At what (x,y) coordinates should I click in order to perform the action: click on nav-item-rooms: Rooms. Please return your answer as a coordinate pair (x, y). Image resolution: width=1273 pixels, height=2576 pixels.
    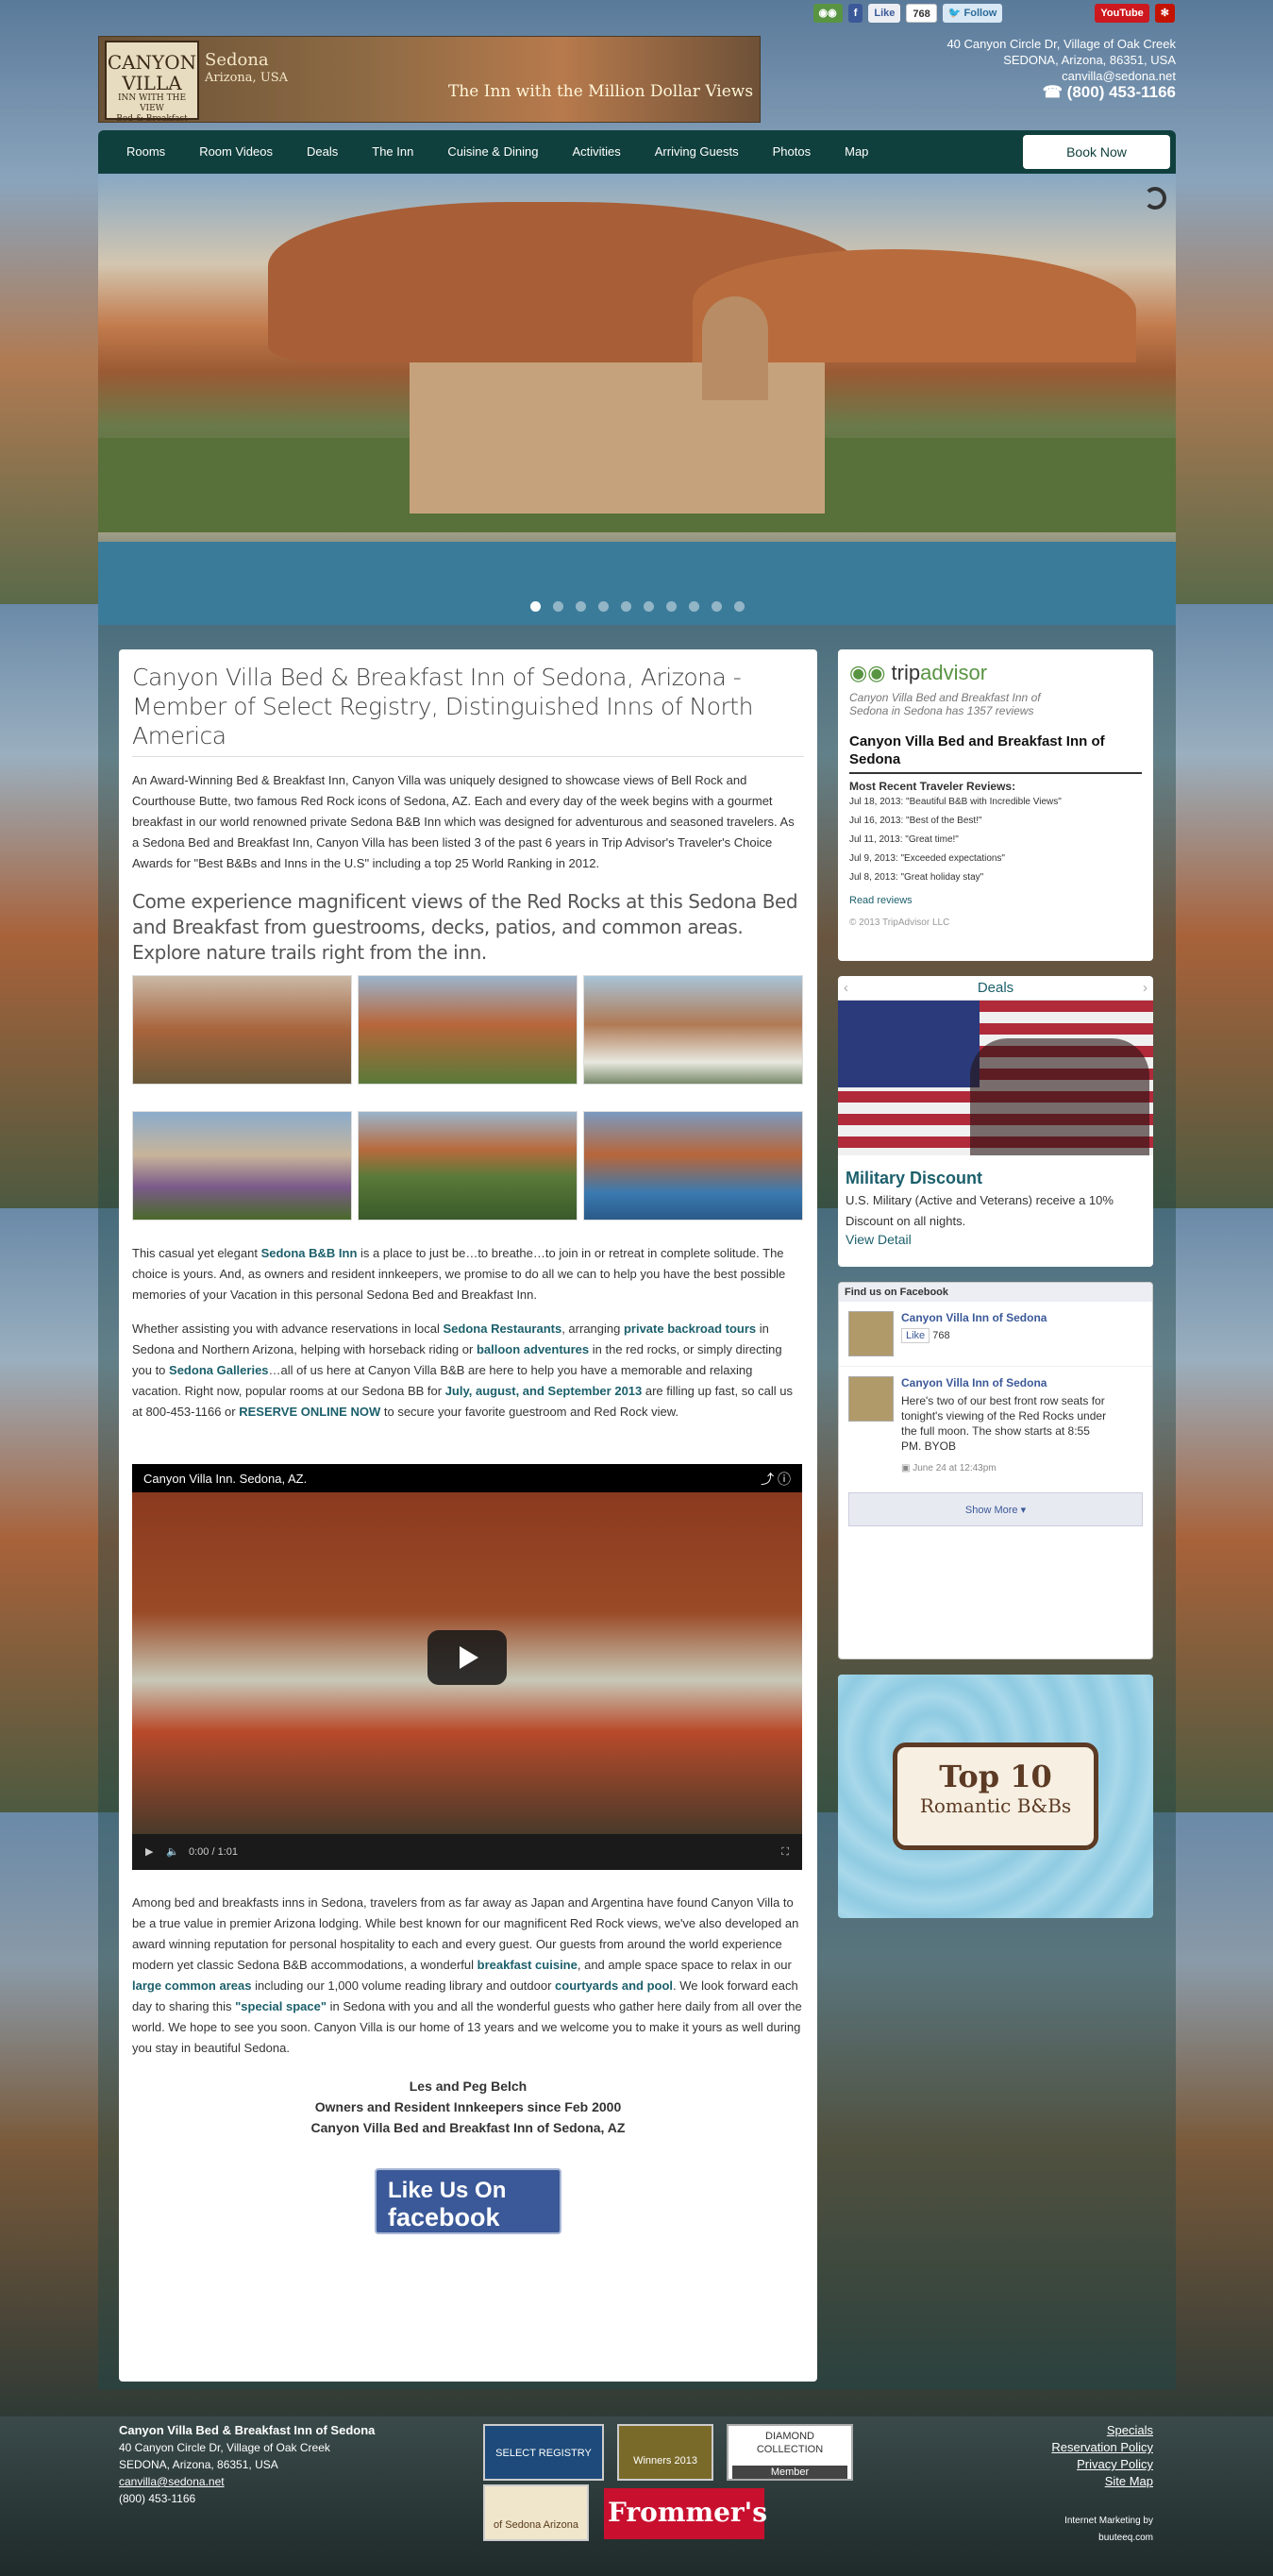
    Looking at the image, I should click on (145, 152).